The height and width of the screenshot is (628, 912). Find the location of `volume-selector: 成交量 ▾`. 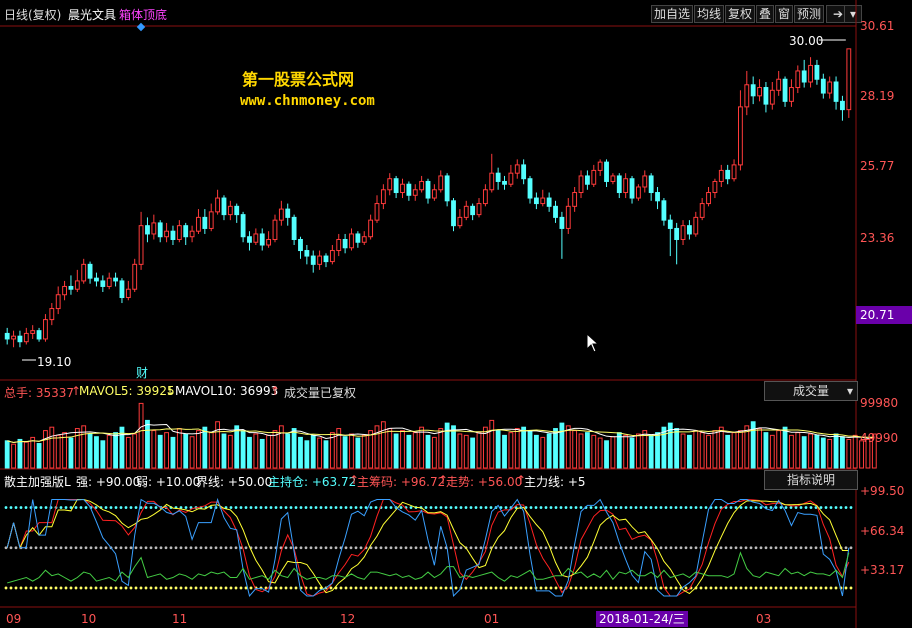

volume-selector: 成交量 ▾ is located at coordinates (811, 391).